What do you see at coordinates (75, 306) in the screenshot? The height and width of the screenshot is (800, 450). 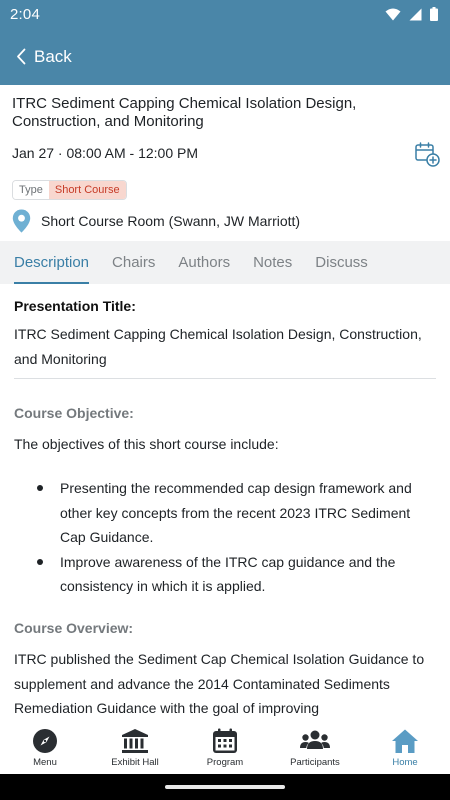 I see `presentation-title-label: Presentation Title:` at bounding box center [75, 306].